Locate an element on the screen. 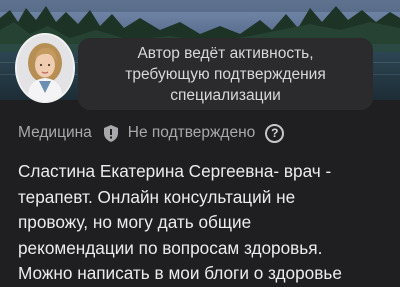  shield-exclamation-icon is located at coordinates (110, 133).